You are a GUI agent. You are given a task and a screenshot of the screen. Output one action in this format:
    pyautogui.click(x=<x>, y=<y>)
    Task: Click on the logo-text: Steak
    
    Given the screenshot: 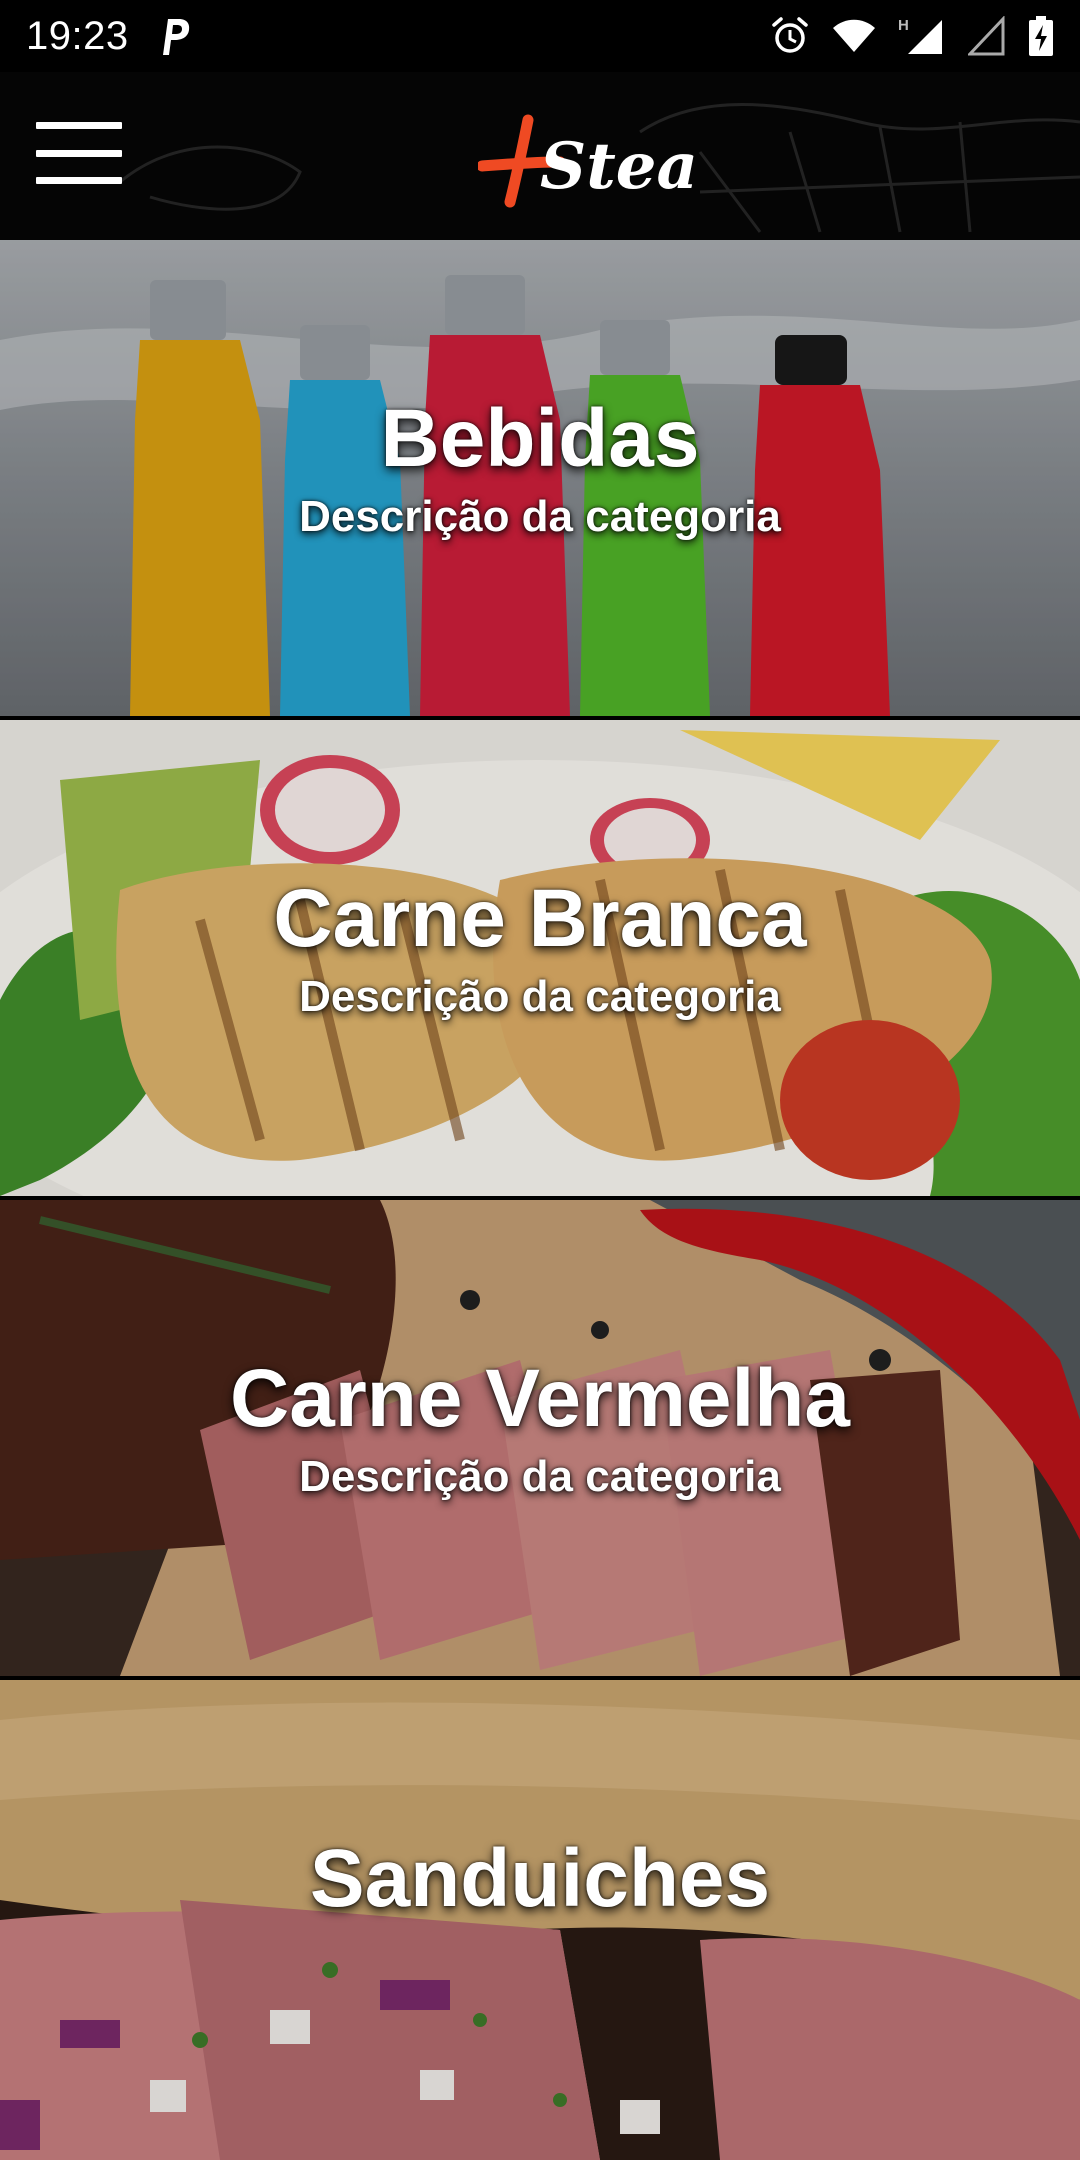 What is the action you would take?
    pyautogui.click(x=619, y=166)
    